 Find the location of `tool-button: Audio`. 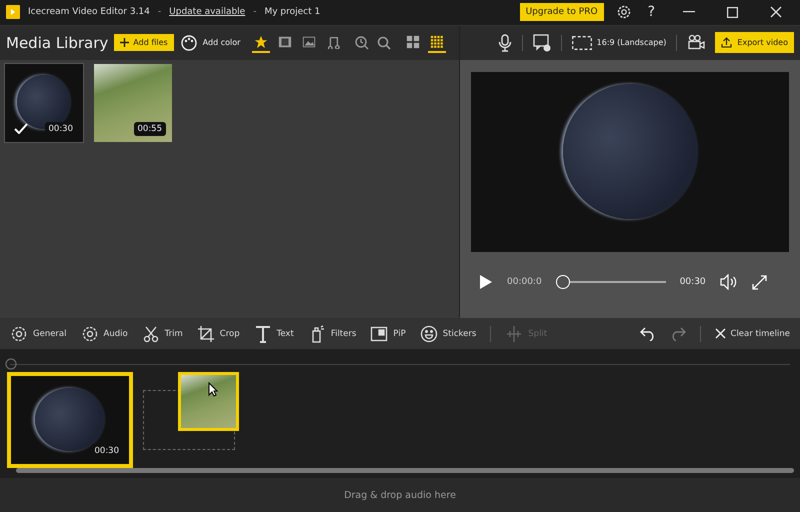

tool-button: Audio is located at coordinates (104, 333).